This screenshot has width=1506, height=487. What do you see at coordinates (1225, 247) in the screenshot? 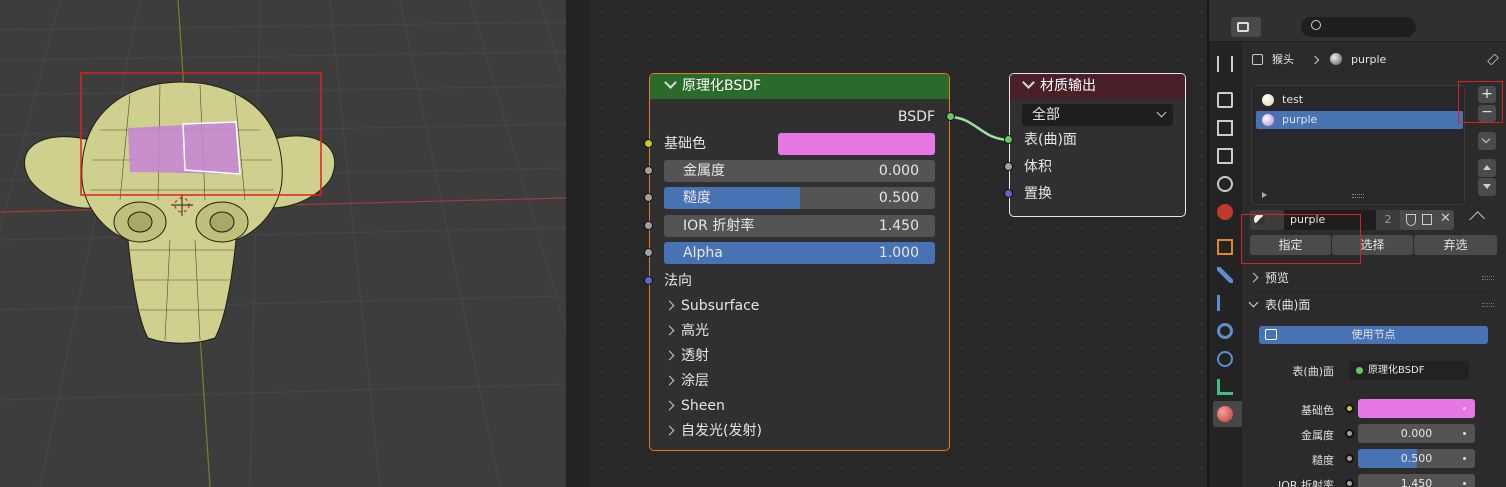
I see `object-tab-icon` at bounding box center [1225, 247].